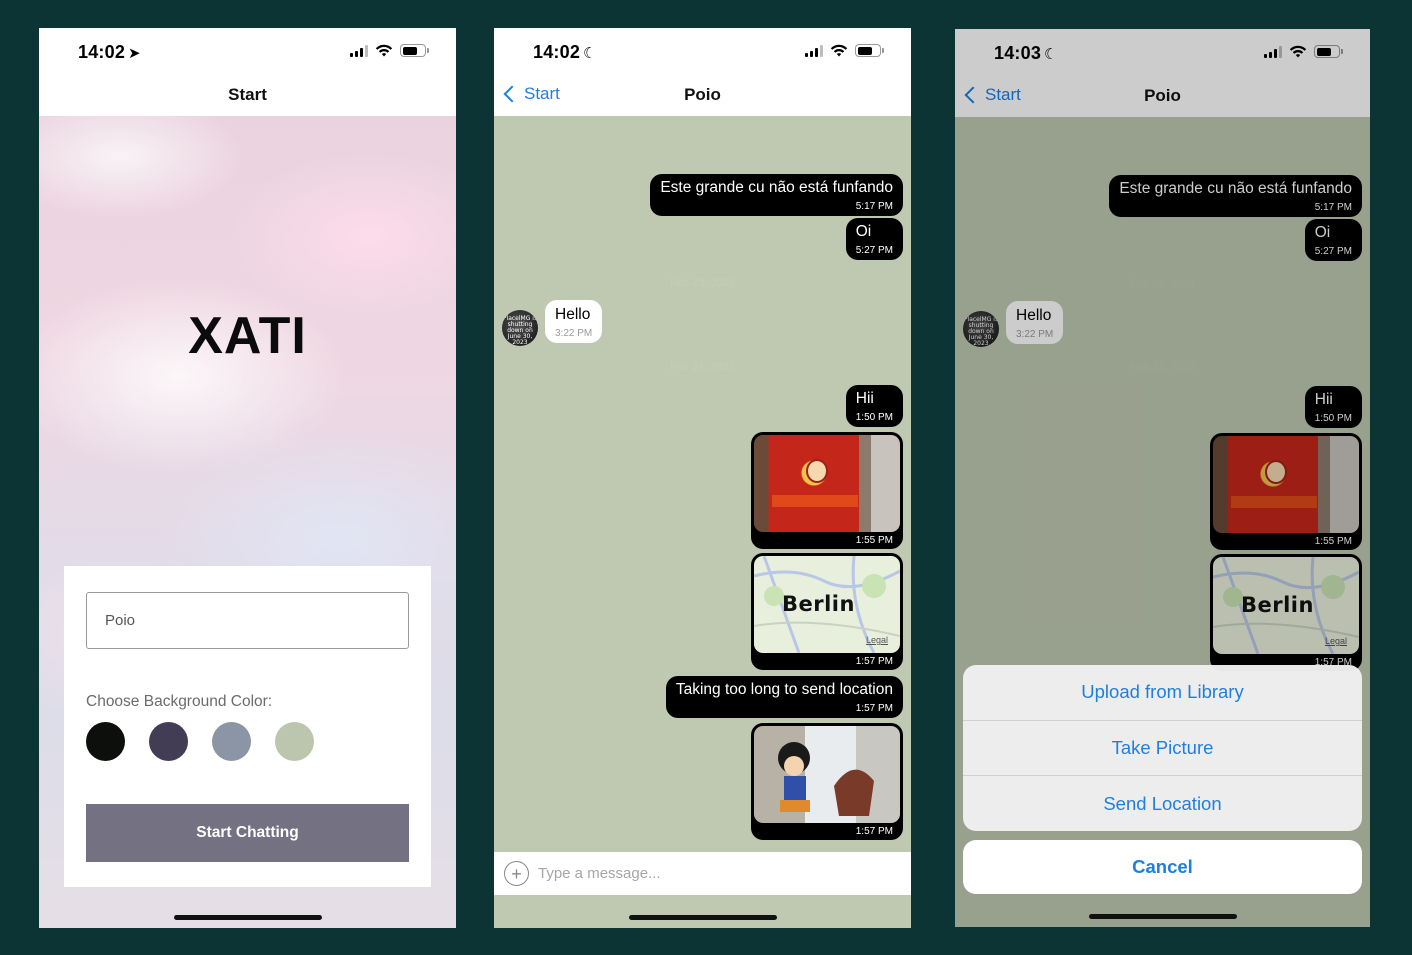 Image resolution: width=1412 pixels, height=955 pixels. I want to click on photo-jar-image, so click(827, 483).